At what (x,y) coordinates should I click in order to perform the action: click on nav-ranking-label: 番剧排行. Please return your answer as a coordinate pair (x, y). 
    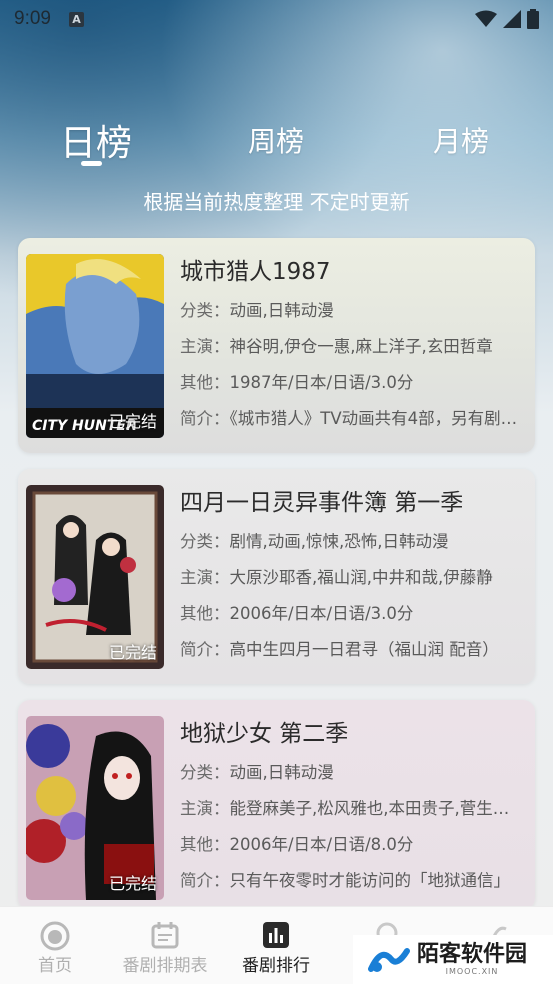
    Looking at the image, I should click on (276, 966).